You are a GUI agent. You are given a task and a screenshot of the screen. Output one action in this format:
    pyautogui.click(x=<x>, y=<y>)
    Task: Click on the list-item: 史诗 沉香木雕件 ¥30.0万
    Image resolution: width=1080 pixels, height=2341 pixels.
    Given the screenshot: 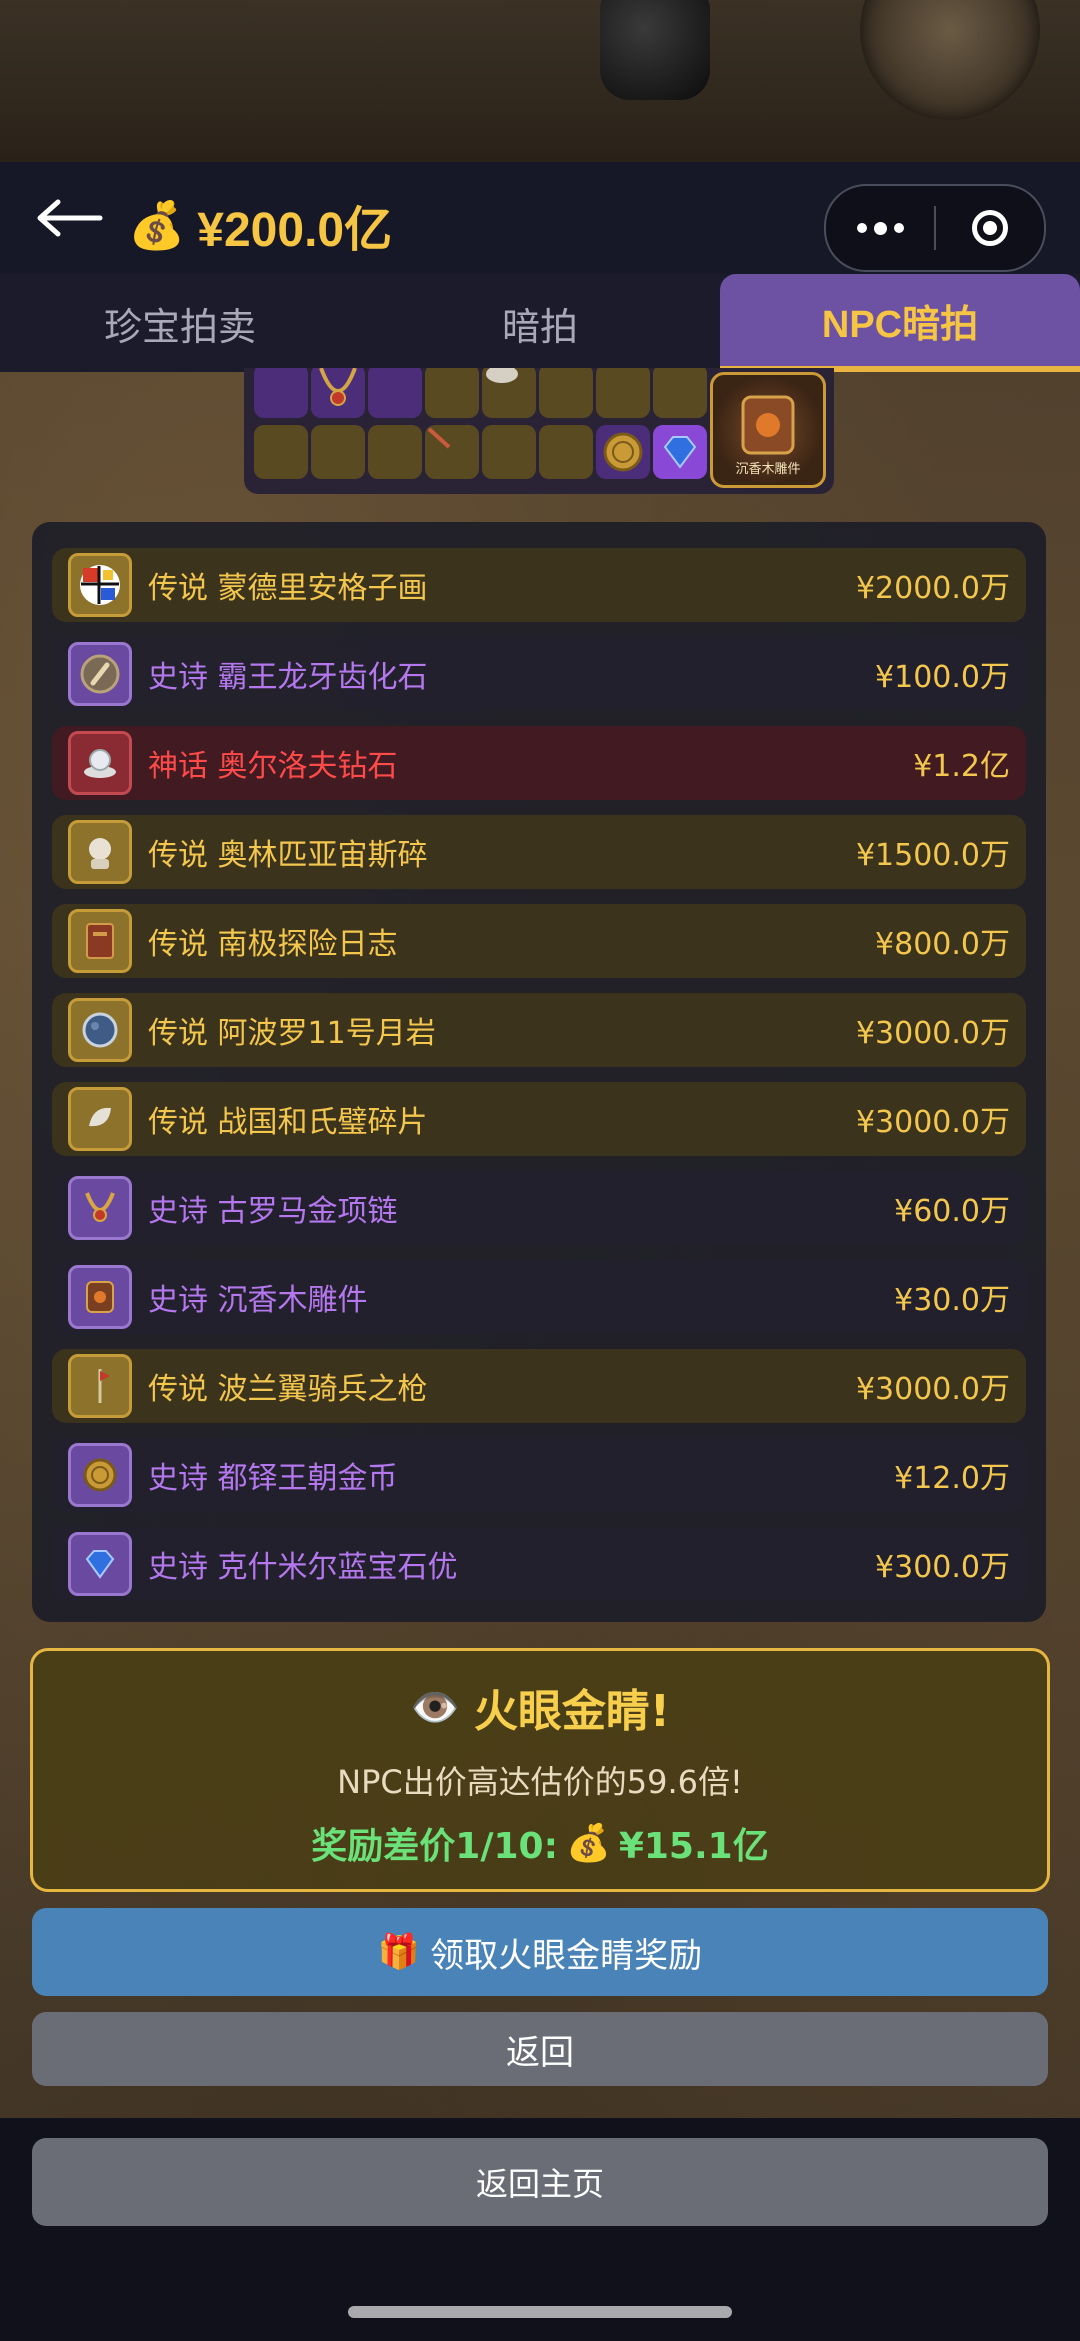 What is the action you would take?
    pyautogui.click(x=539, y=1297)
    